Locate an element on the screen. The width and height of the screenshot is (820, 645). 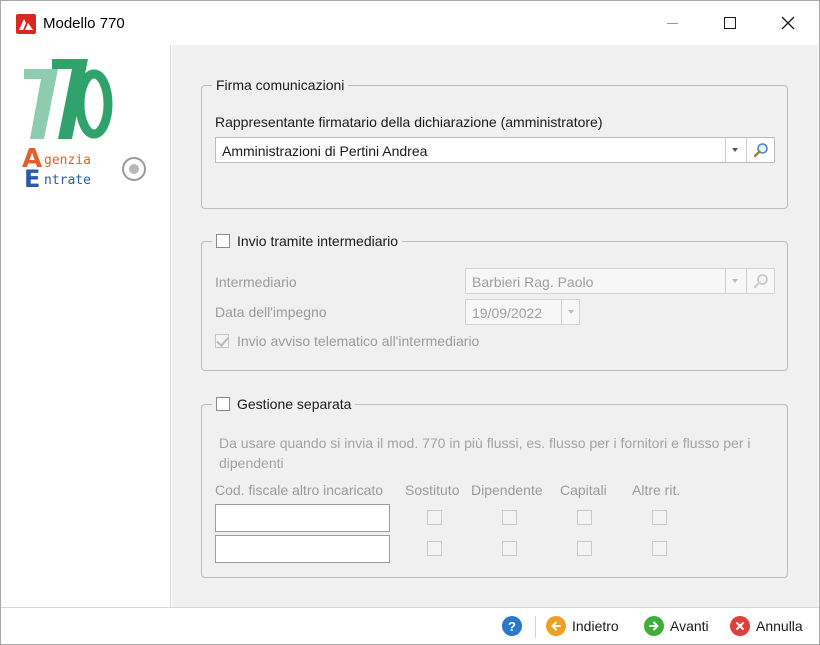
title-bar: Modello 770 is located at coordinates (410, 23).